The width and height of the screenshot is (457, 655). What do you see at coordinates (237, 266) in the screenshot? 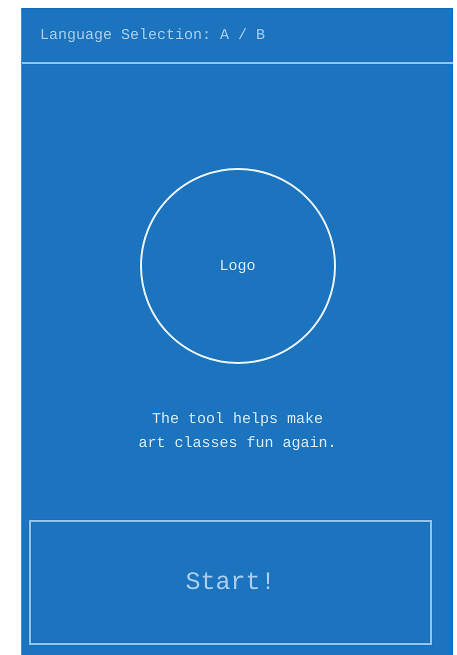
I see `logo-label: Logo` at bounding box center [237, 266].